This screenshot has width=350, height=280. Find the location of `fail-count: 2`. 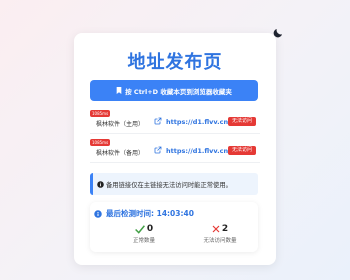

fail-count: 2 is located at coordinates (225, 229).